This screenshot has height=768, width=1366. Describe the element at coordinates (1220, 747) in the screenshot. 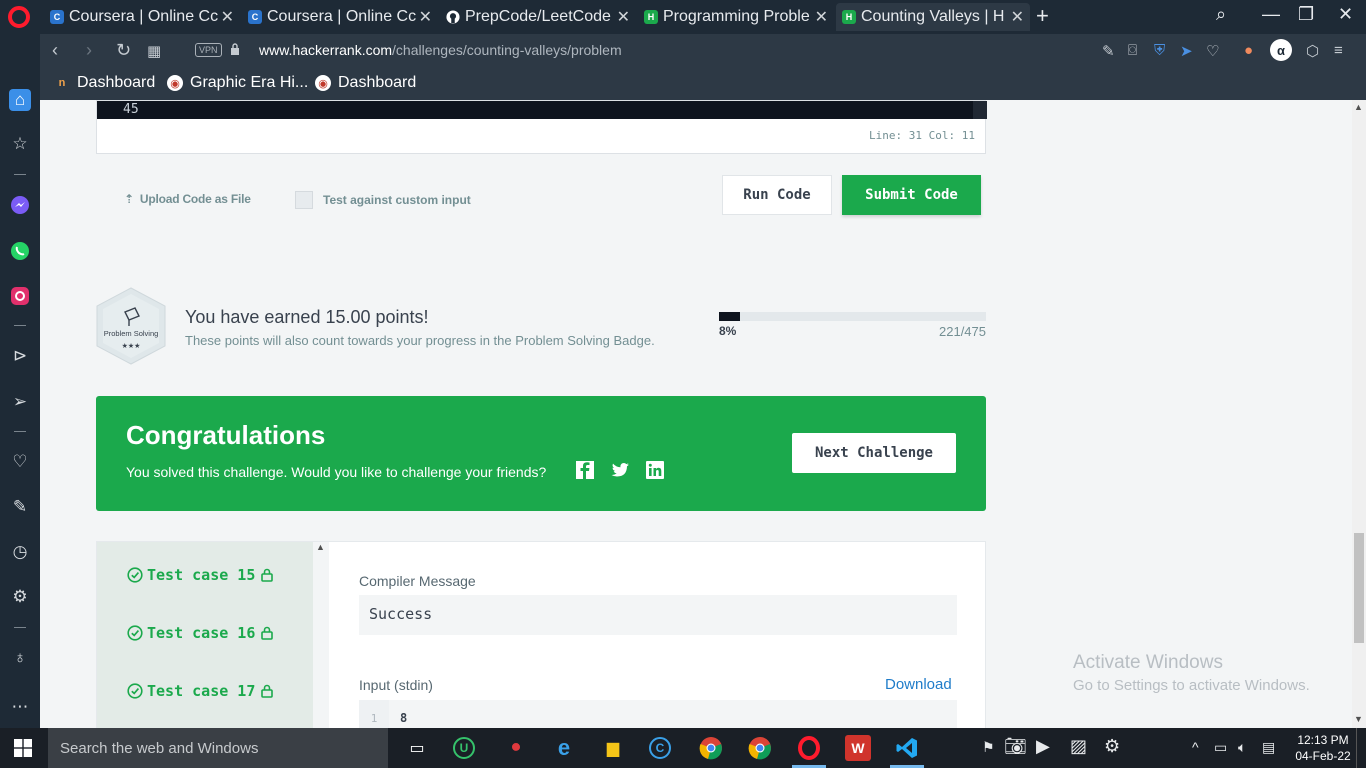

I see `network-icon: ▭` at that location.